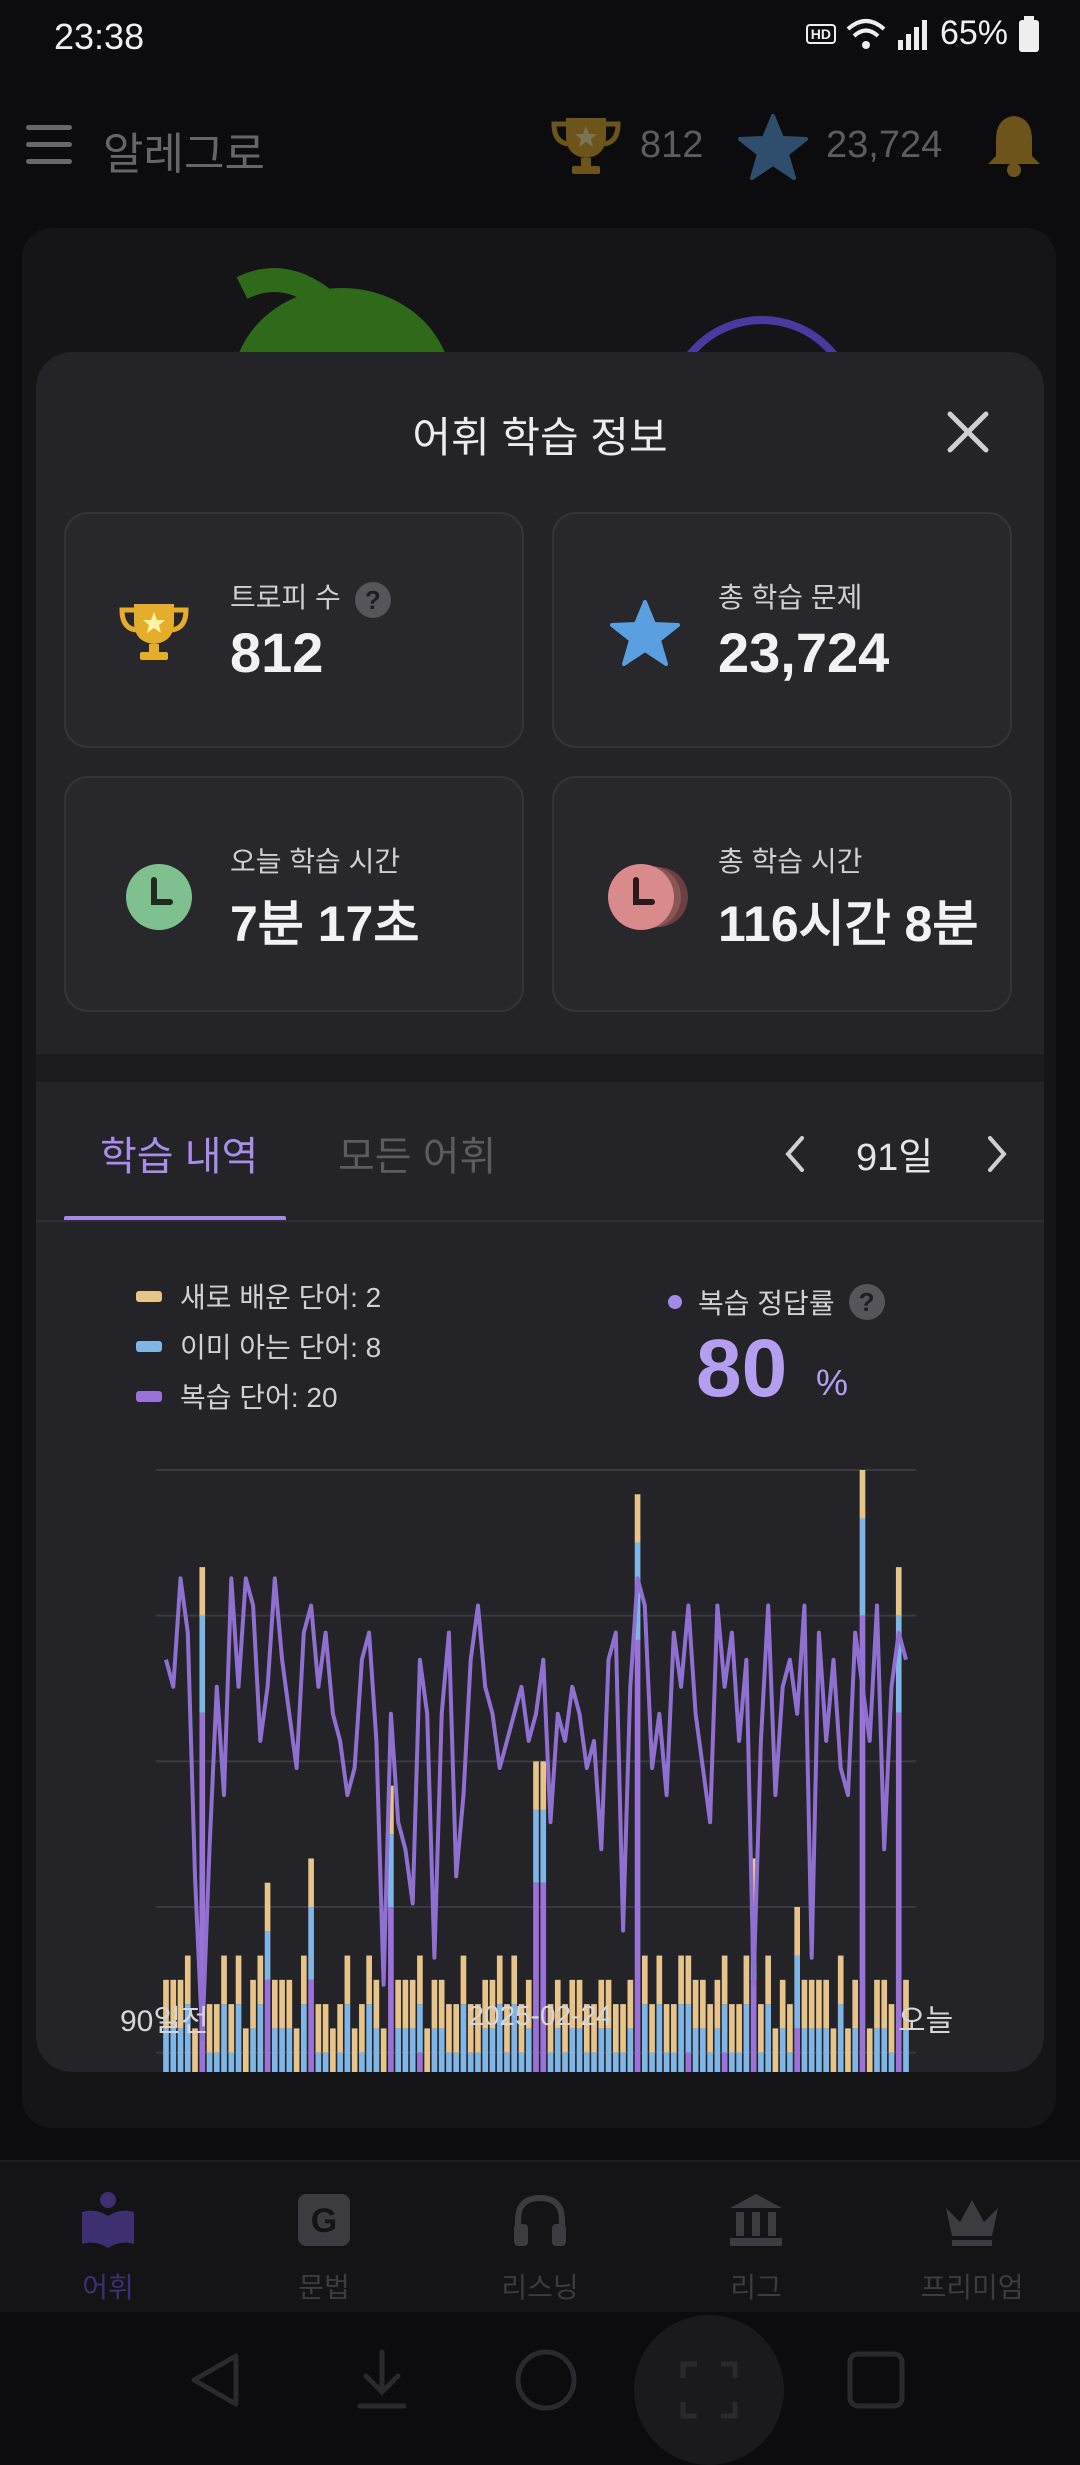 Image resolution: width=1080 pixels, height=2465 pixels. Describe the element at coordinates (277, 652) in the screenshot. I see `trophy-stat-value: 812` at that location.